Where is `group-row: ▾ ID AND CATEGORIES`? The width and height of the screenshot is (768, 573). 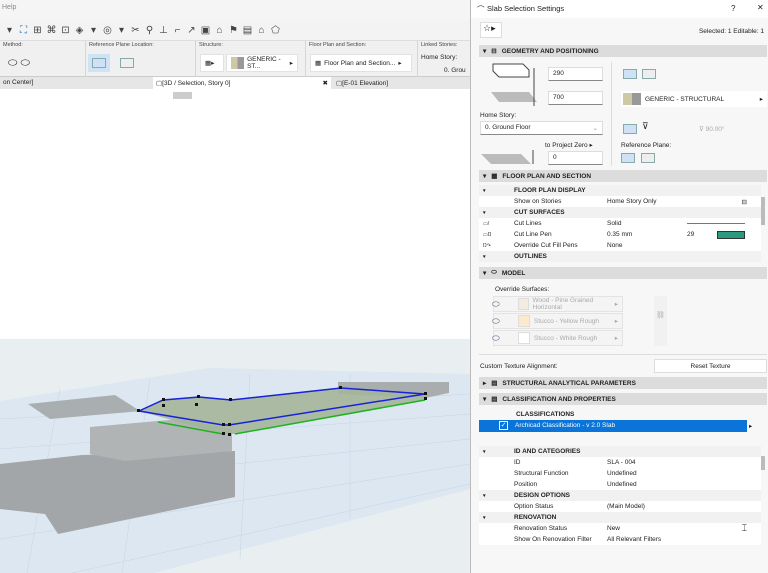
group-row: ▾ ID AND CATEGORIES is located at coordinates (620, 451).